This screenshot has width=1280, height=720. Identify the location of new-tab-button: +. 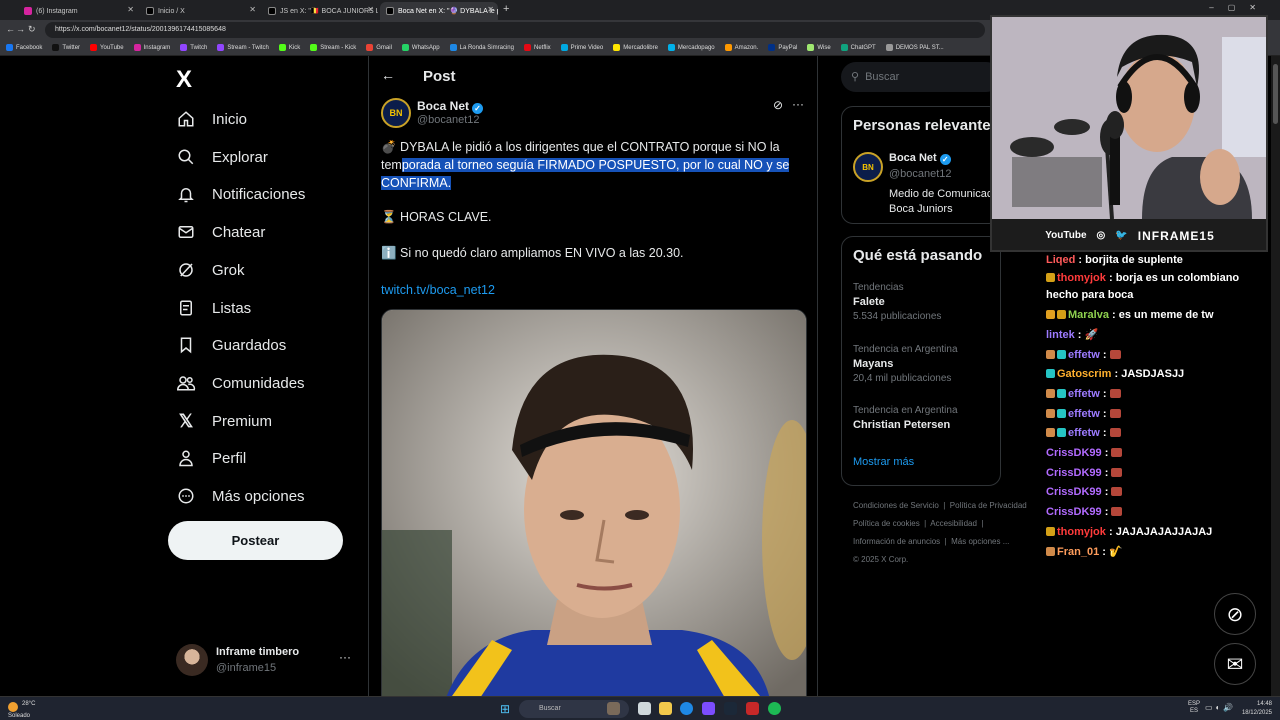
(506, 9).